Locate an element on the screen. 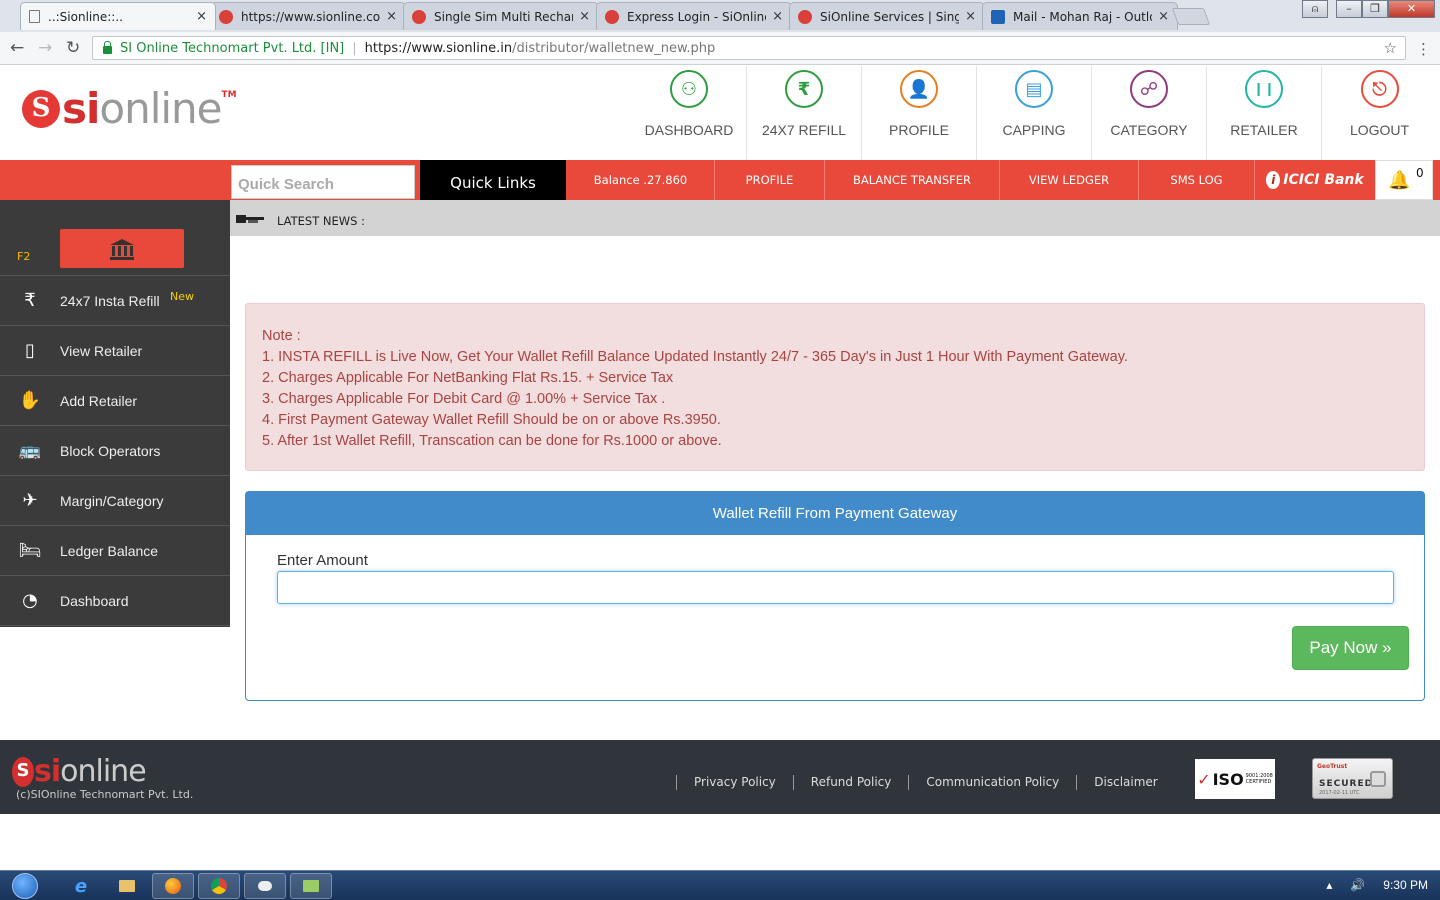 This screenshot has width=1440, height=900. start-button is located at coordinates (25, 885).